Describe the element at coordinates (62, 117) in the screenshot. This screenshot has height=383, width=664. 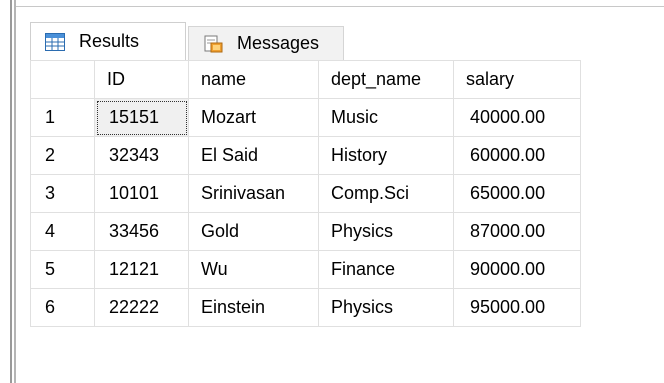
I see `row-number: 1` at that location.